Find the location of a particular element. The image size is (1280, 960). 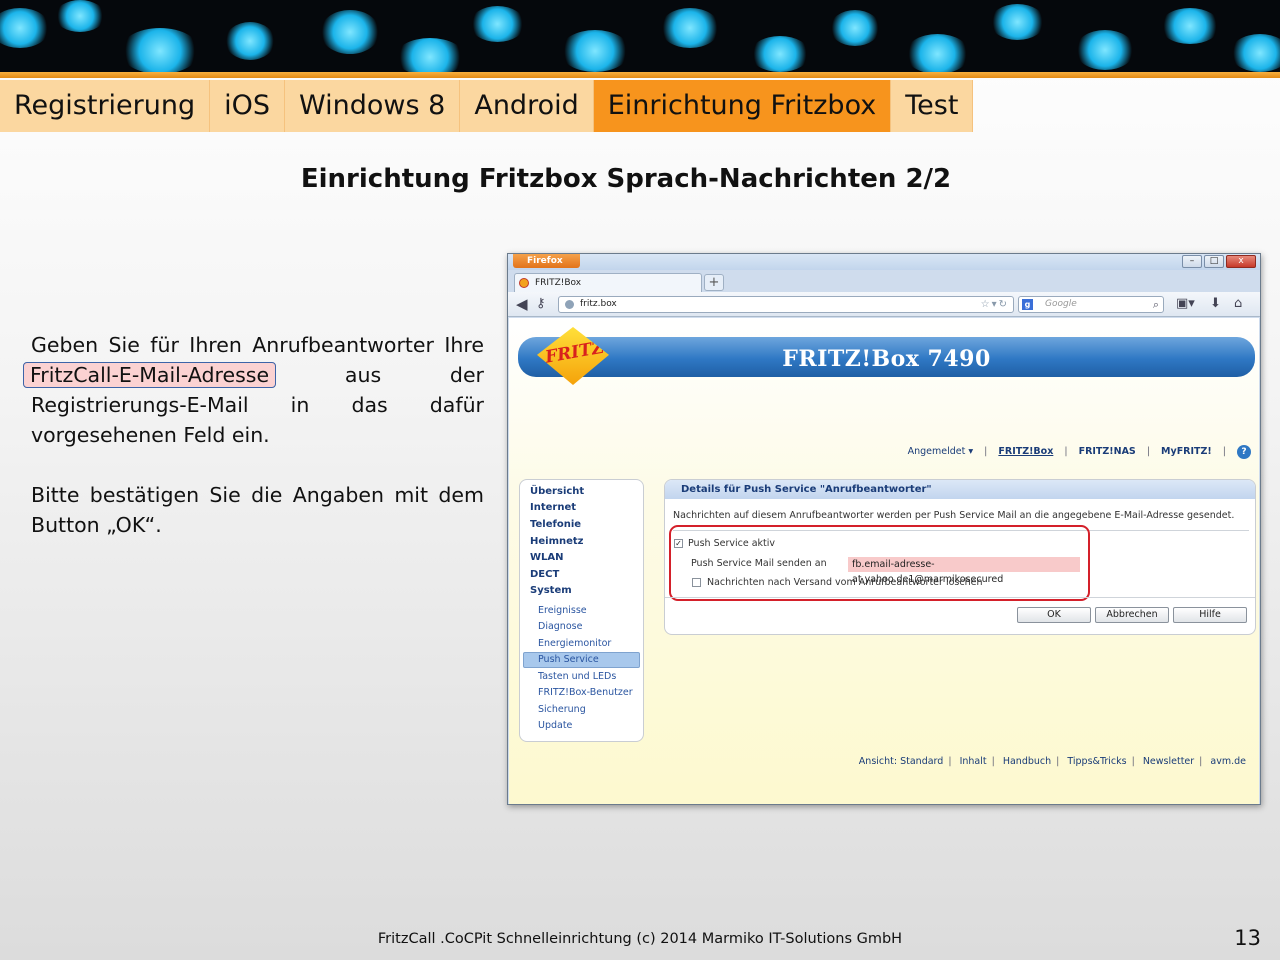

fritzbox-favicon-icon is located at coordinates (524, 283).